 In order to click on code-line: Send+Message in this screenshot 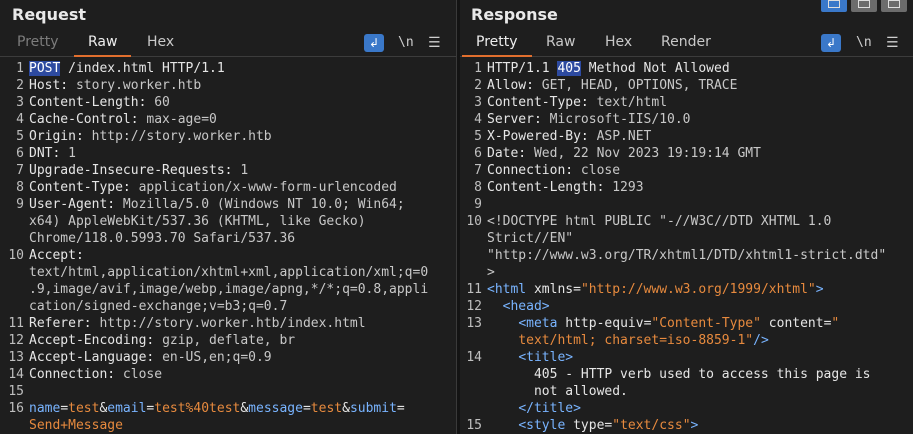, I will do `click(76, 425)`.